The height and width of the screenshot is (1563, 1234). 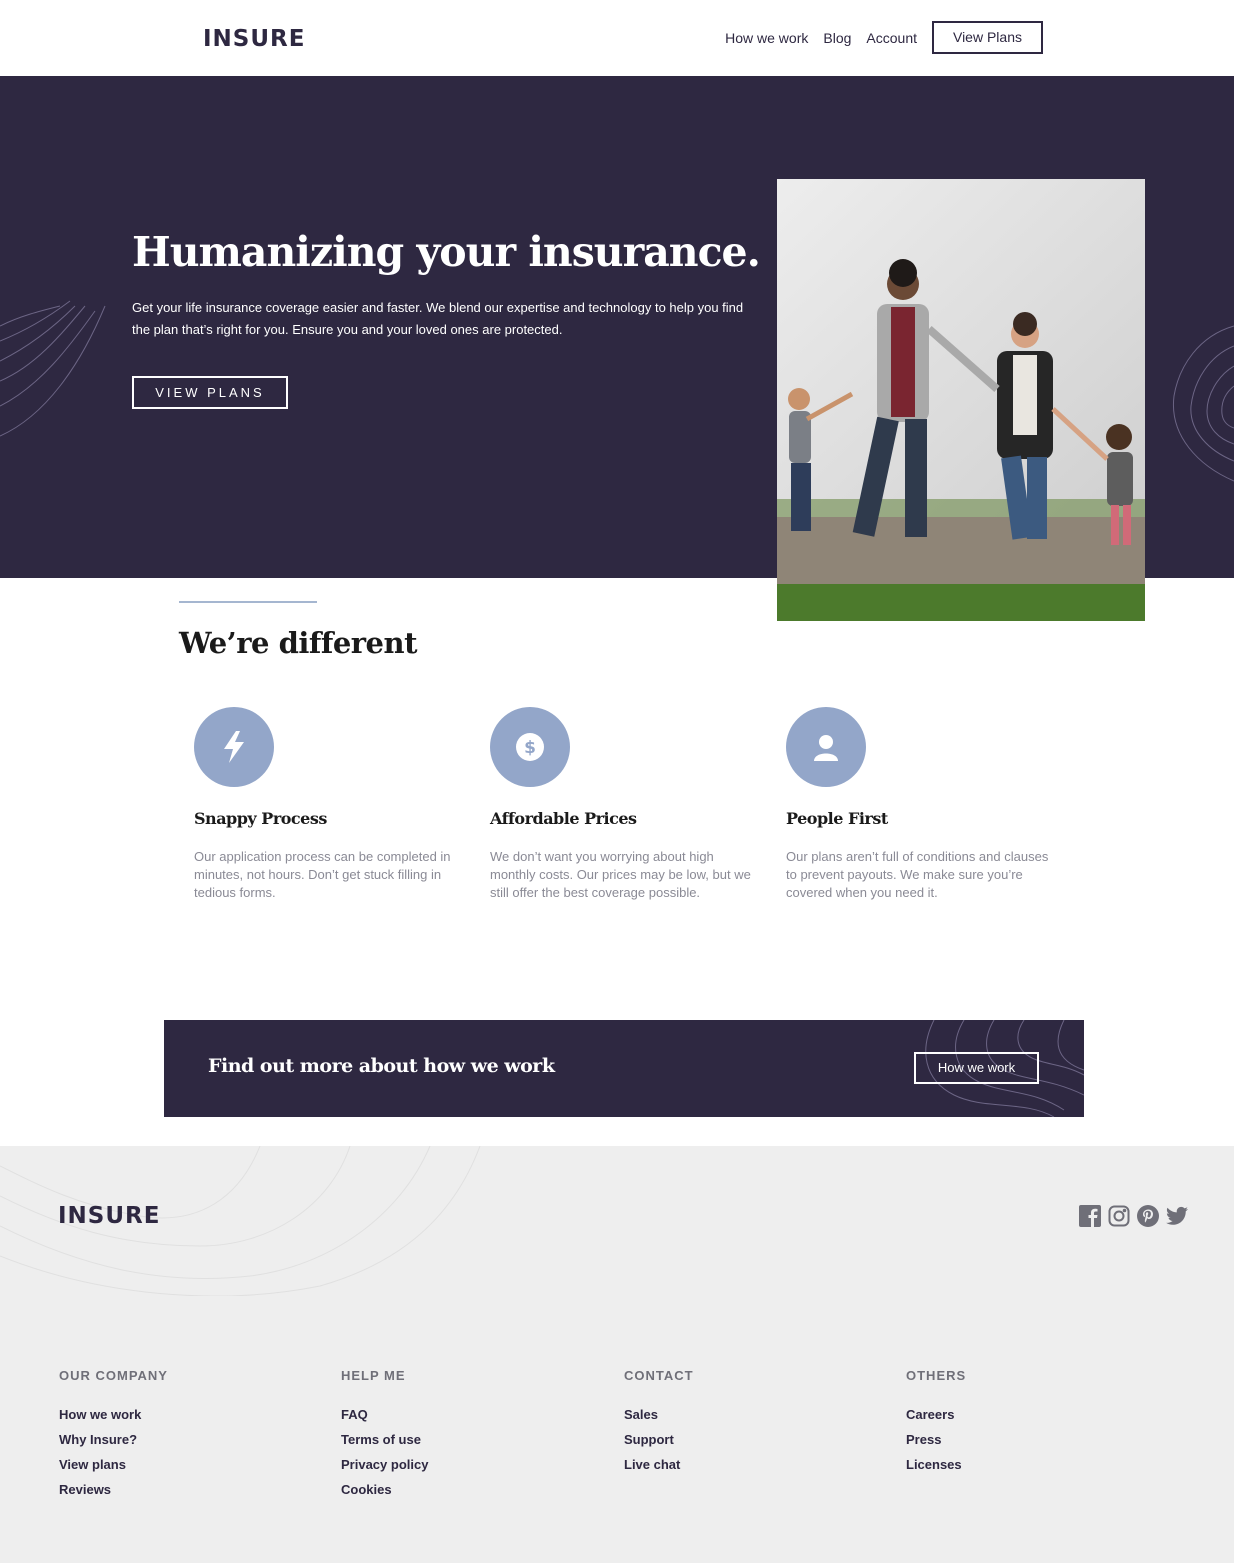 I want to click on dollar-icon: $, so click(x=530, y=747).